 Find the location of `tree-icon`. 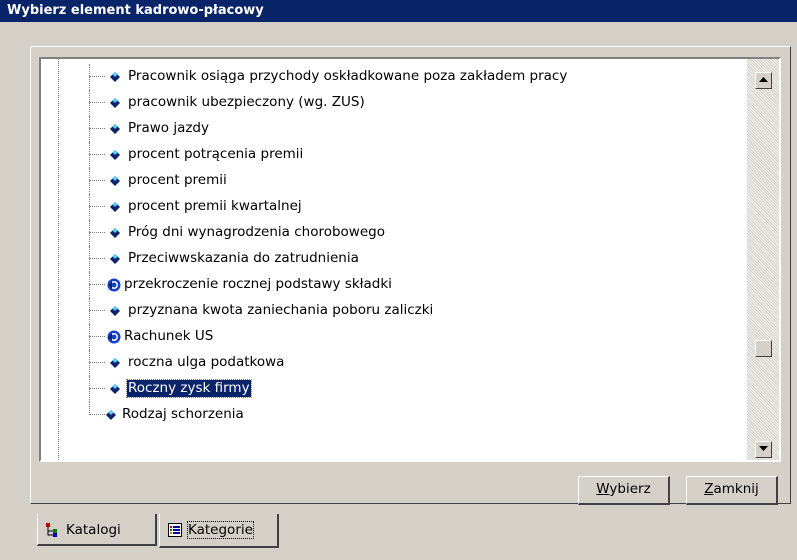

tree-icon is located at coordinates (51, 530).